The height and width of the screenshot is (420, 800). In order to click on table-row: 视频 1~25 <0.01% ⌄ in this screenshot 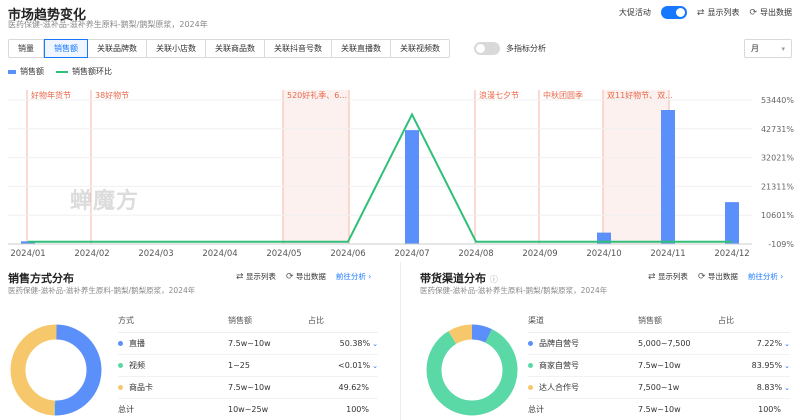, I will do `click(248, 365)`.